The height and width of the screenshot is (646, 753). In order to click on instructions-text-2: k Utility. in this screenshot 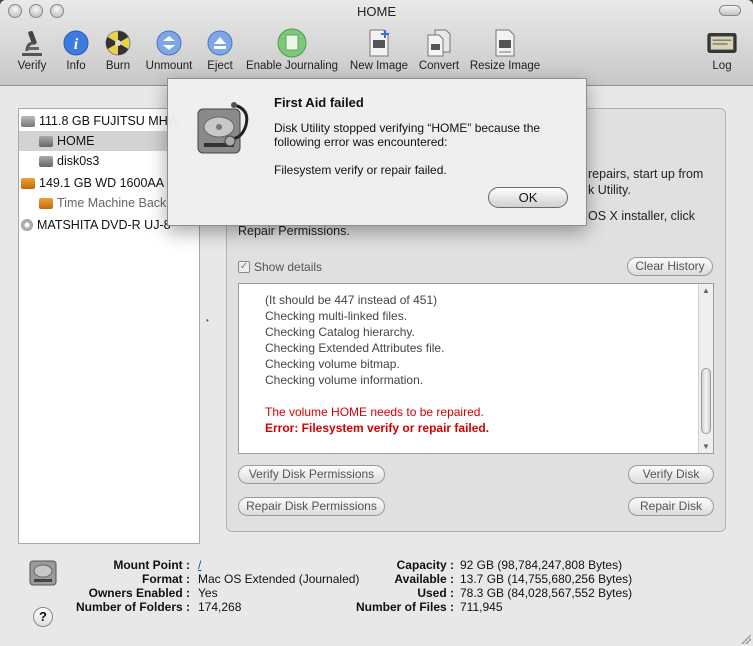, I will do `click(609, 190)`.